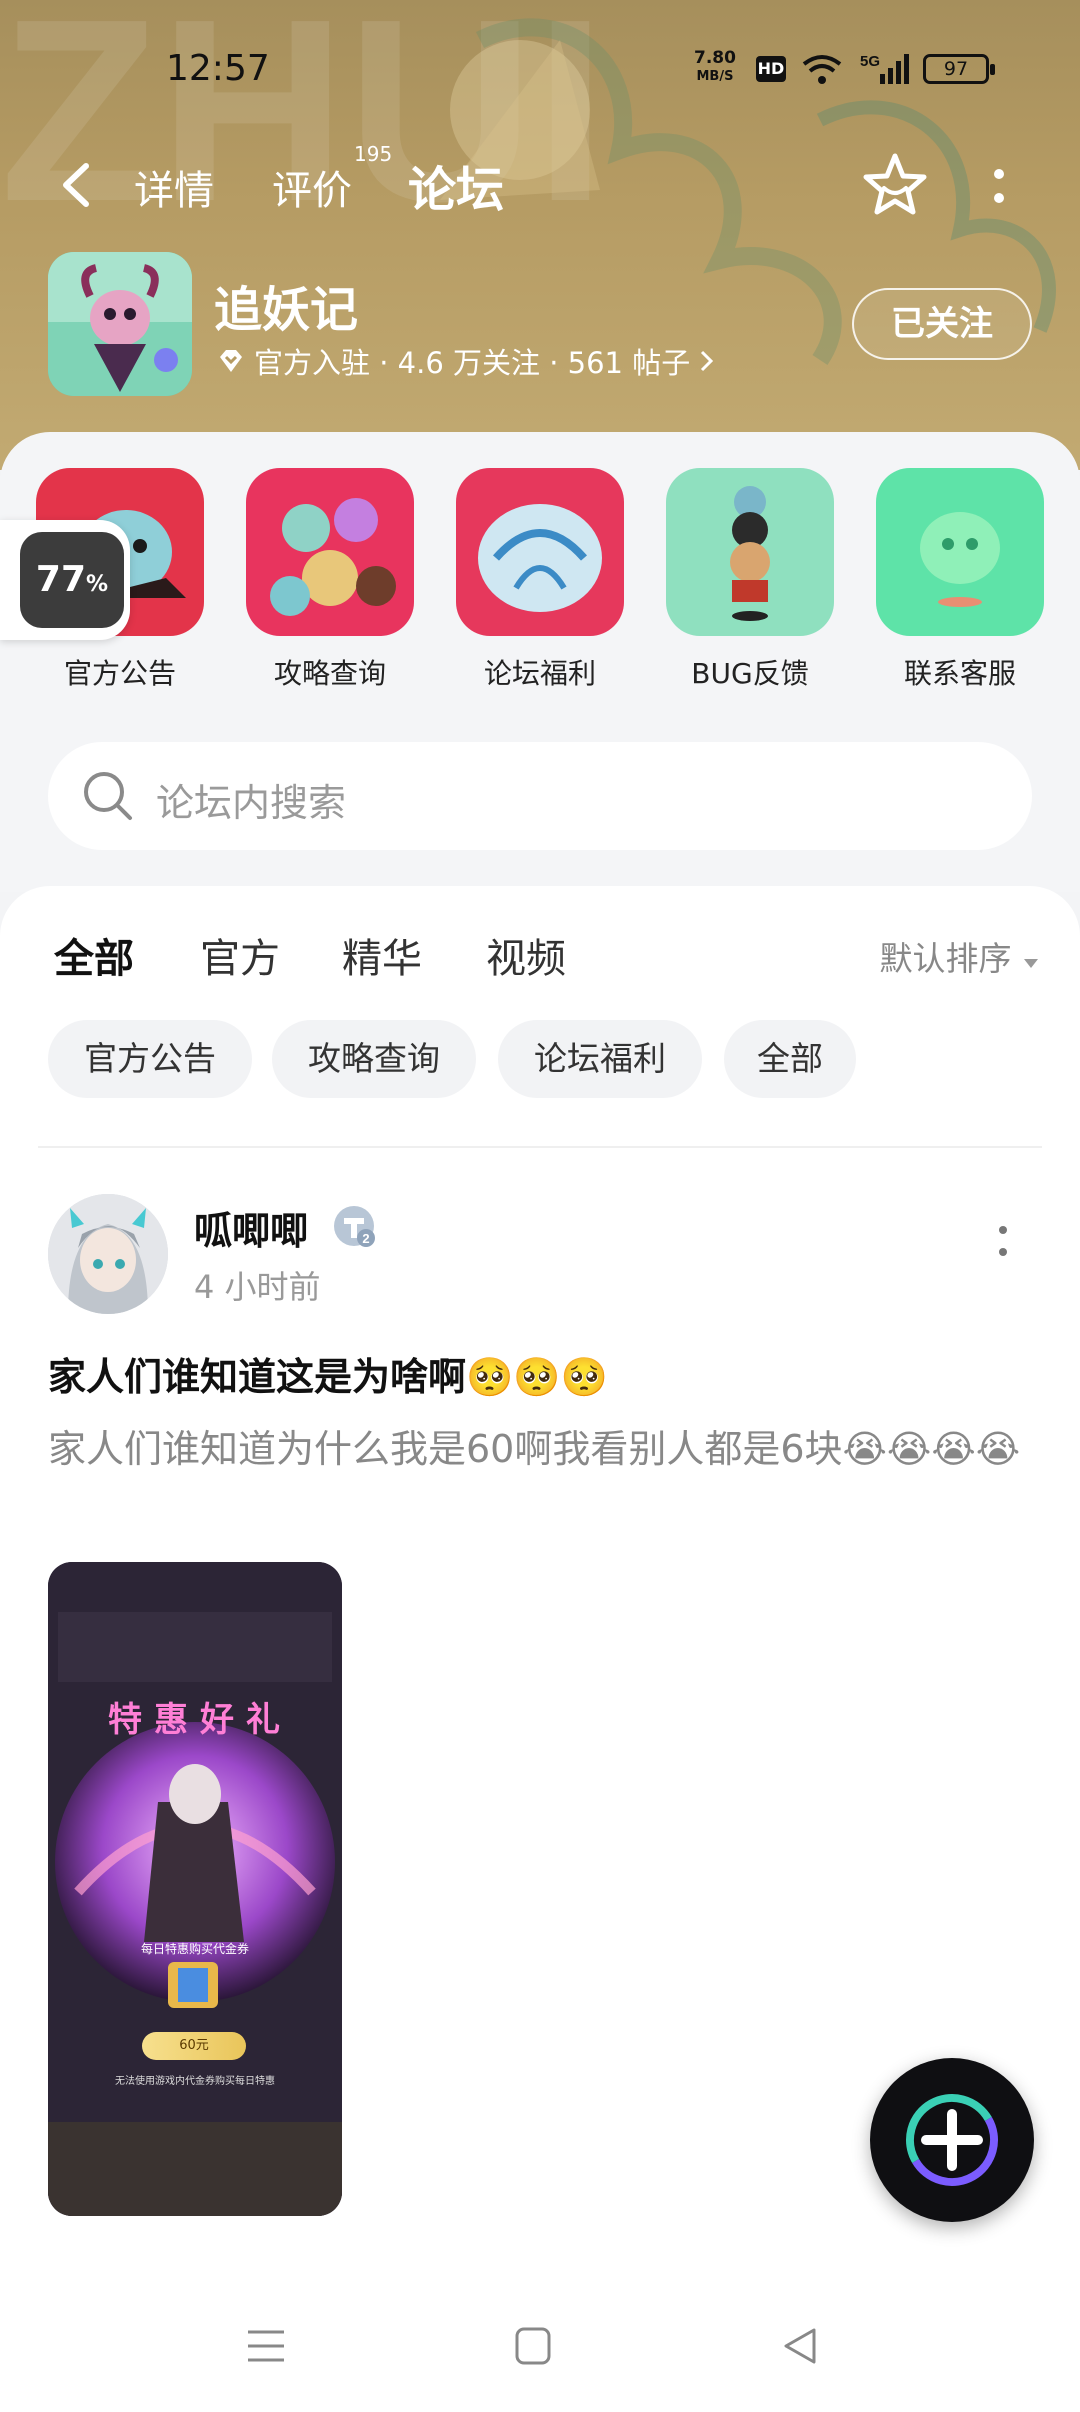 Image resolution: width=1080 pixels, height=2412 pixels. What do you see at coordinates (540, 325) in the screenshot?
I see `game-info: 追妖记 官方入驻 · 4.6 万关注 · 561 帖子 已关注` at bounding box center [540, 325].